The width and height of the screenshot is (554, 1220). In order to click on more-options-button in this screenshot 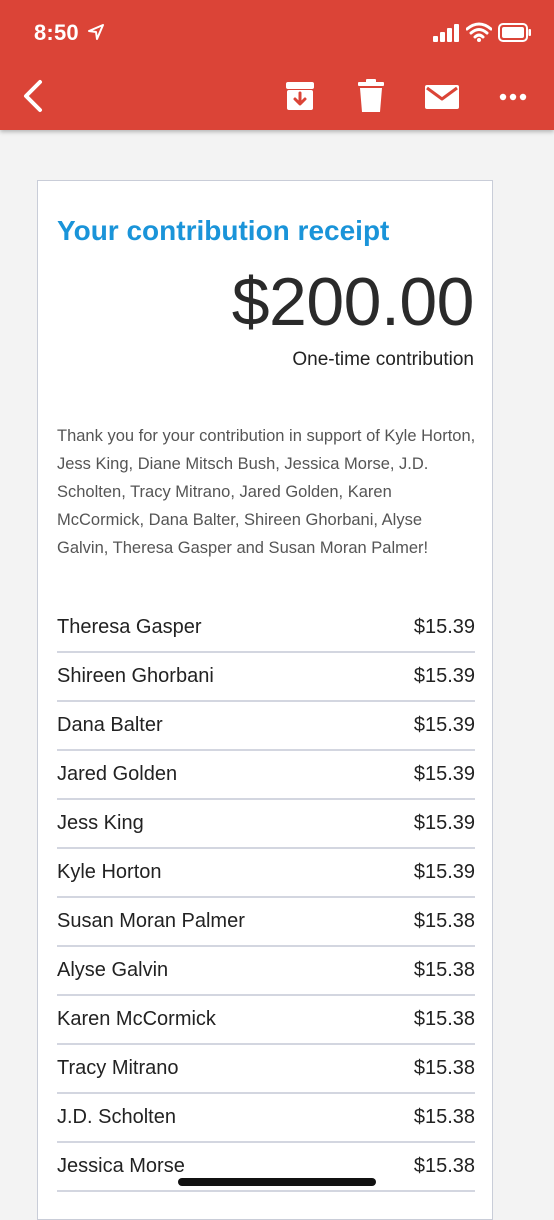, I will do `click(513, 97)`.